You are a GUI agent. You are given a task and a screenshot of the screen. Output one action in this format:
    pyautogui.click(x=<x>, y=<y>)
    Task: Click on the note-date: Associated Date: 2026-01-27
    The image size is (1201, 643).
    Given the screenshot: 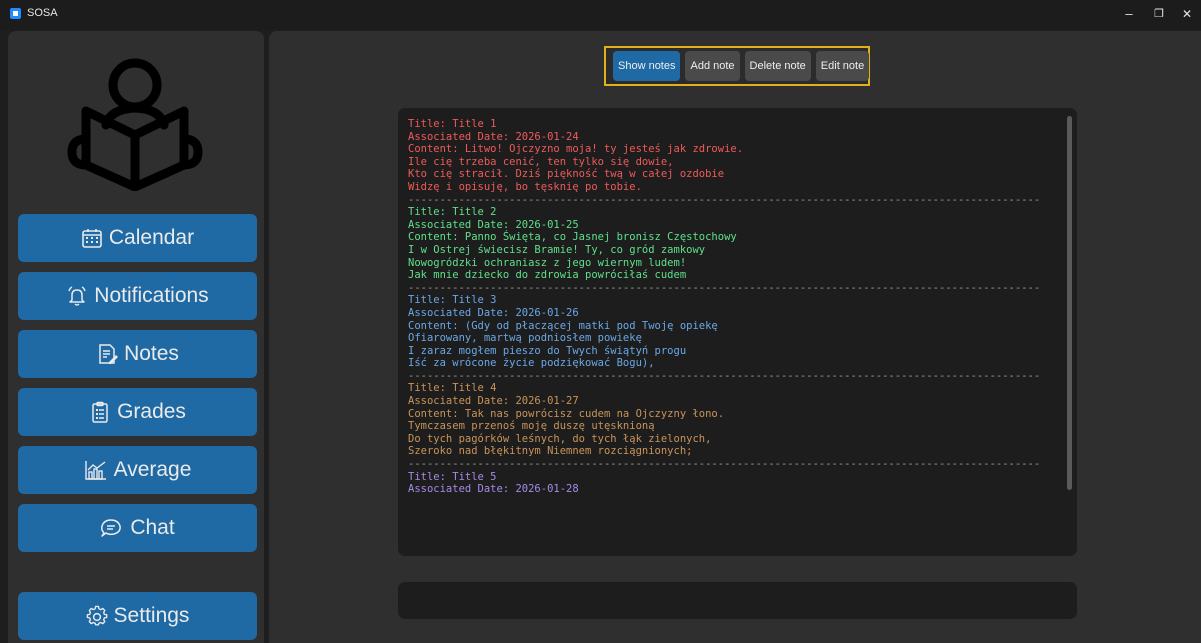 What is the action you would take?
    pyautogui.click(x=493, y=401)
    